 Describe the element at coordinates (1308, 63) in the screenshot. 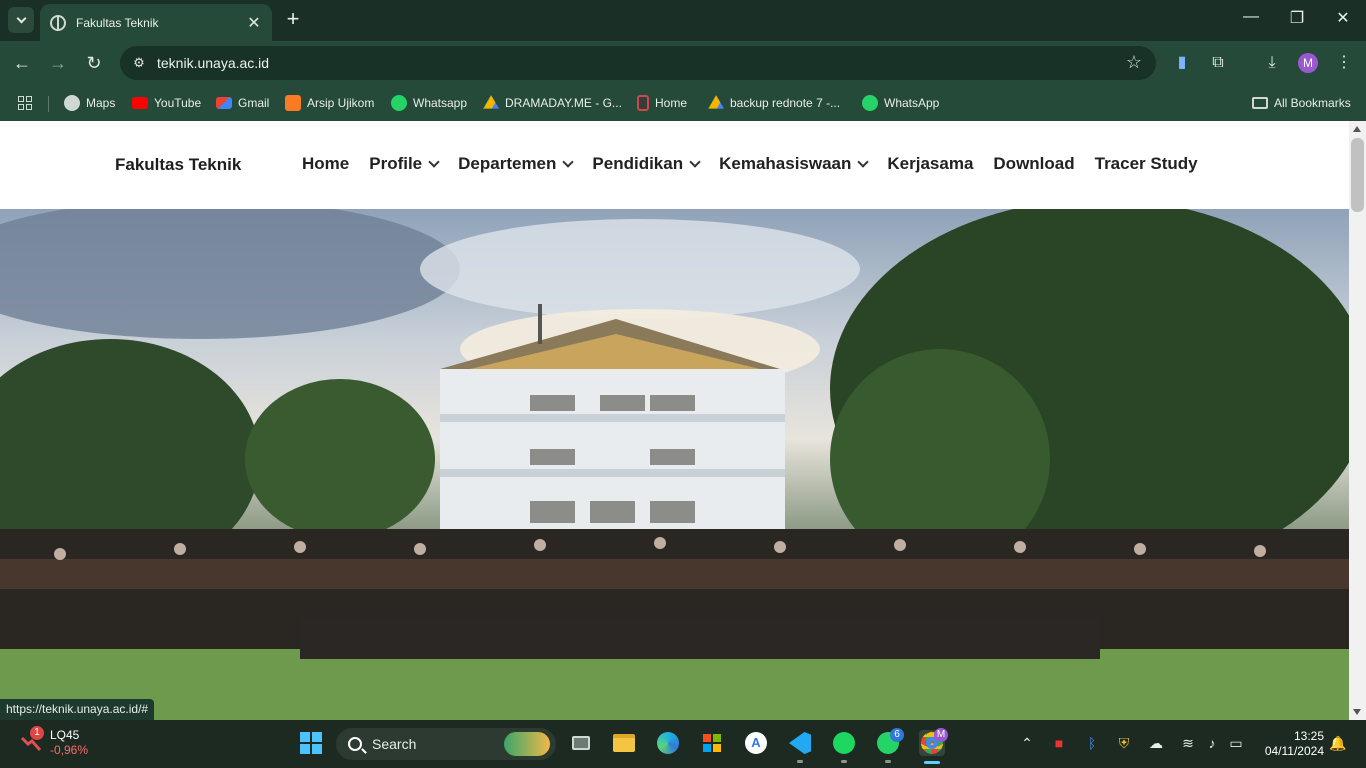

I see `profile-avatar: M` at that location.